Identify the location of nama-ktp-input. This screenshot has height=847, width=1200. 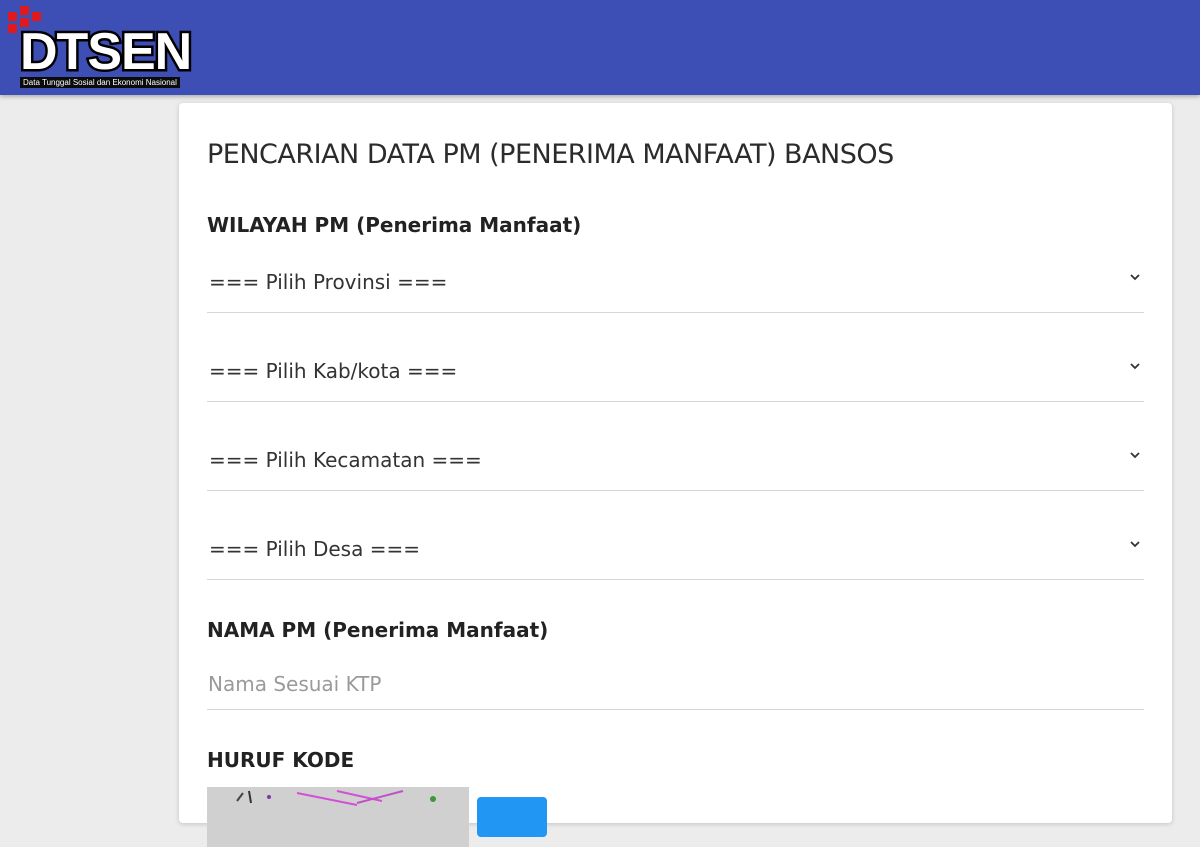
(675, 684).